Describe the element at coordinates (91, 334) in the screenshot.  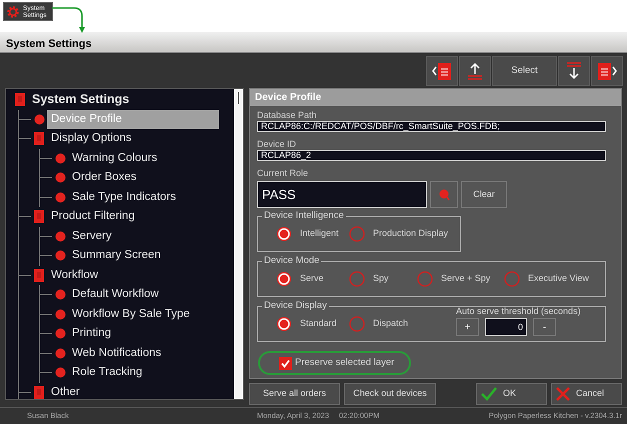
I see `tree-item: Printing` at that location.